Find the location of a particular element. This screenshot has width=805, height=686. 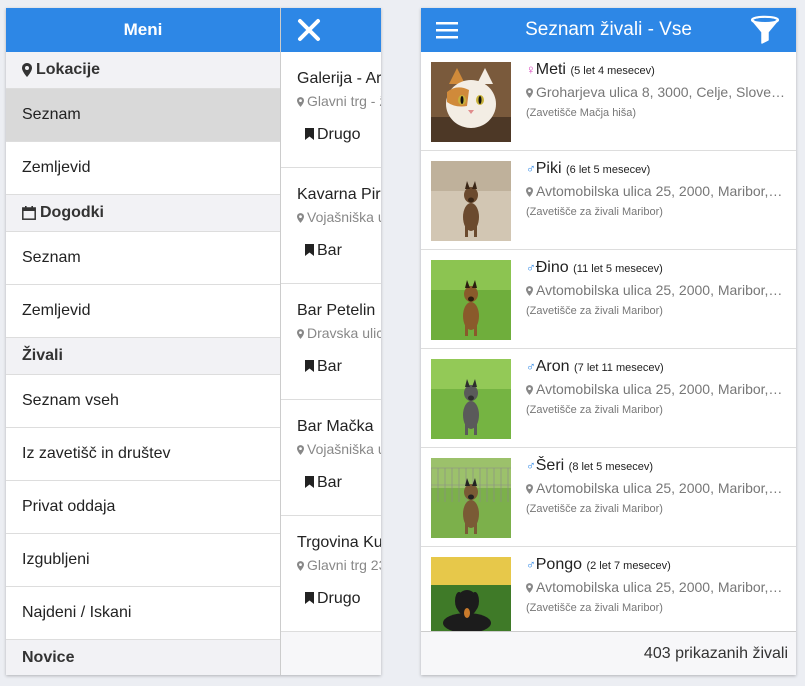

place-name: Bar Petelin is located at coordinates (336, 310).